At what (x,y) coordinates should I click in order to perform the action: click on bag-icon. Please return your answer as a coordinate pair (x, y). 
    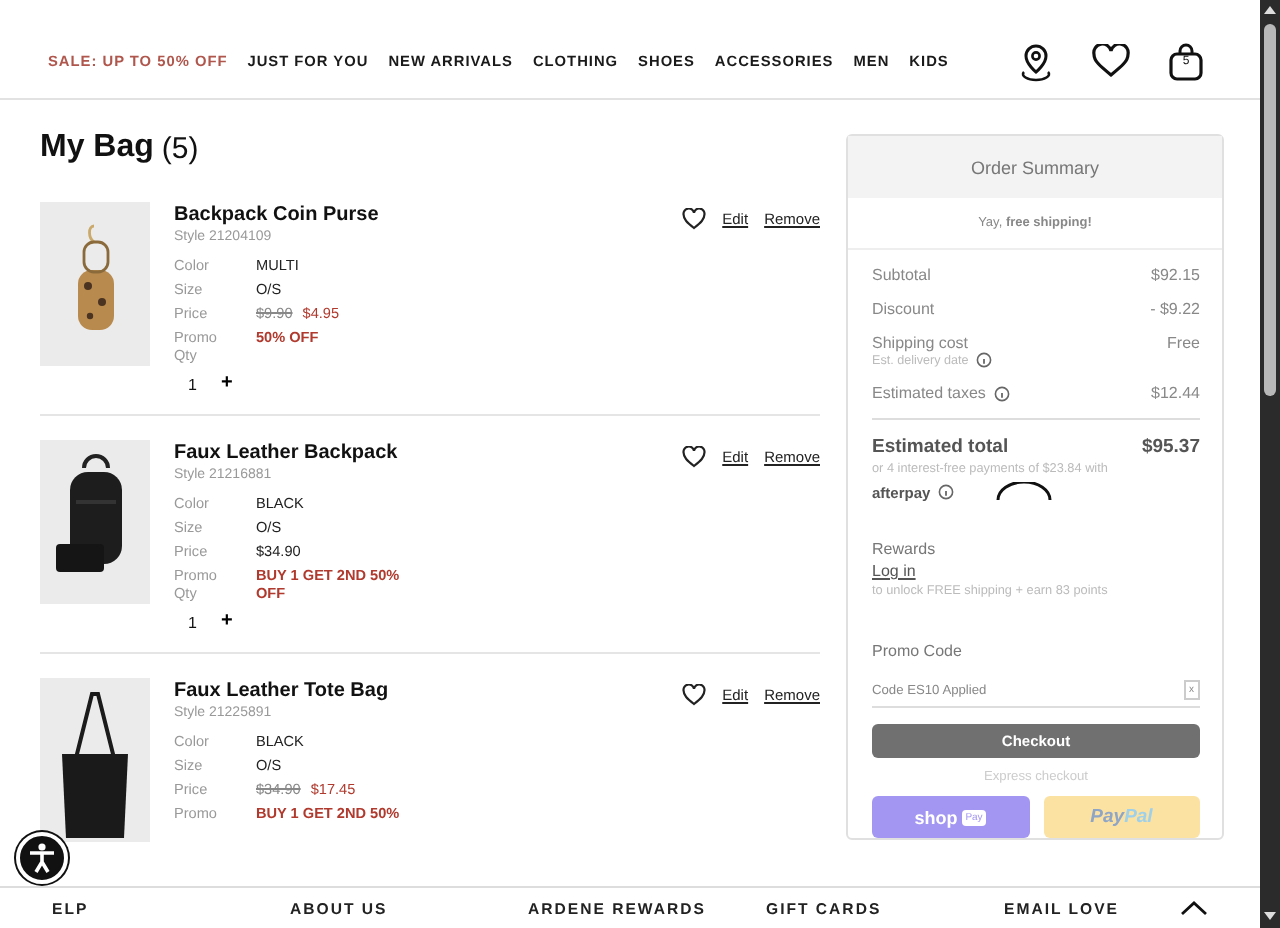
    Looking at the image, I should click on (1186, 61).